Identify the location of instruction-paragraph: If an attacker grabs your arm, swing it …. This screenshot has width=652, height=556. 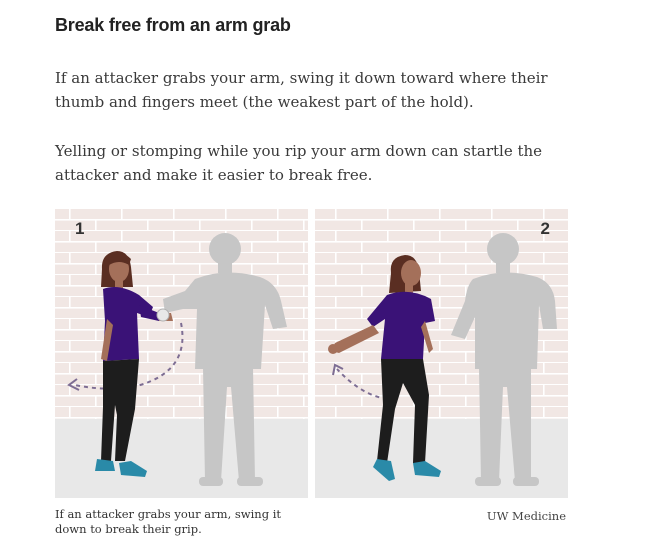
(301, 90).